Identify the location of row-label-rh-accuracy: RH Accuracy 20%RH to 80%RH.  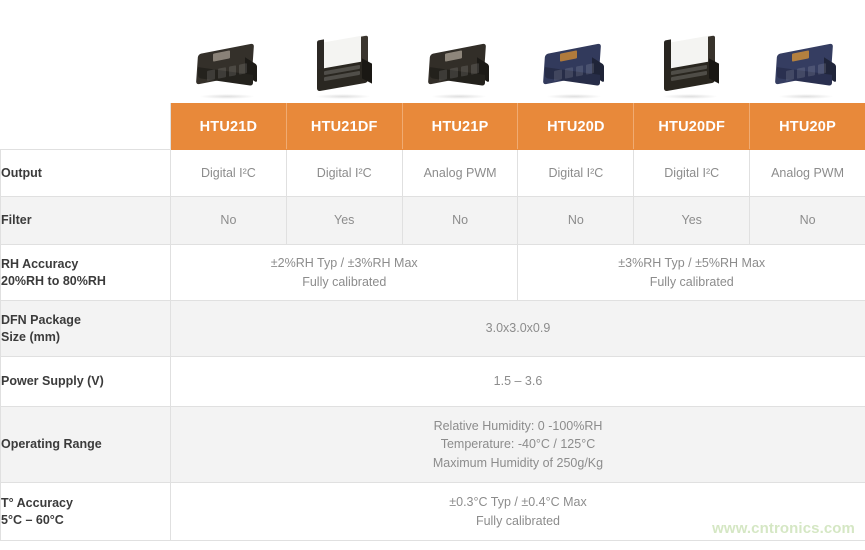
(85, 272).